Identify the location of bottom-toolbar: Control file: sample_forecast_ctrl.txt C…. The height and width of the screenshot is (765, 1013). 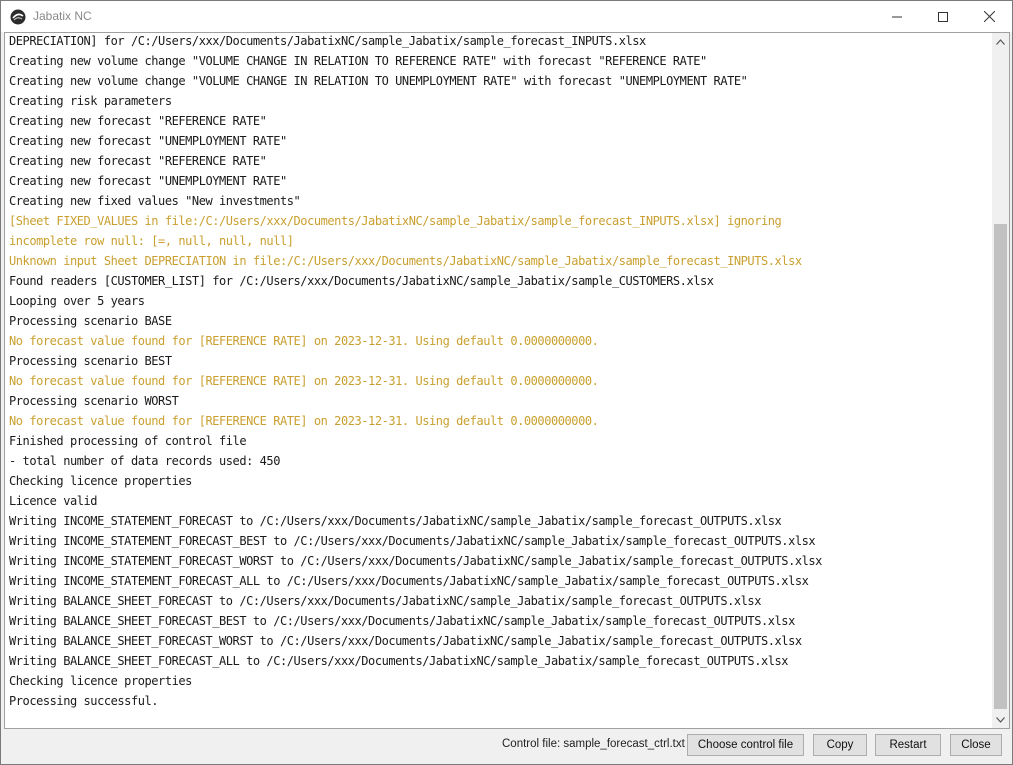
(506, 747).